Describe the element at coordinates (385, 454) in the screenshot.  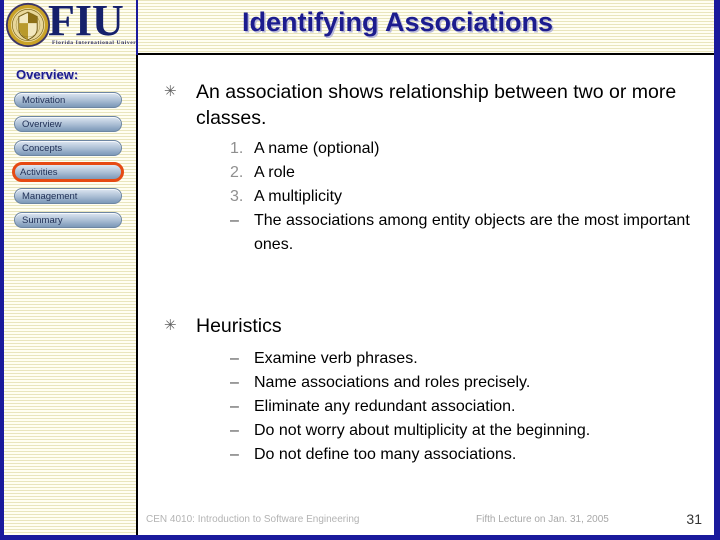
I see `list-item-text: Do not define too many associations.` at that location.